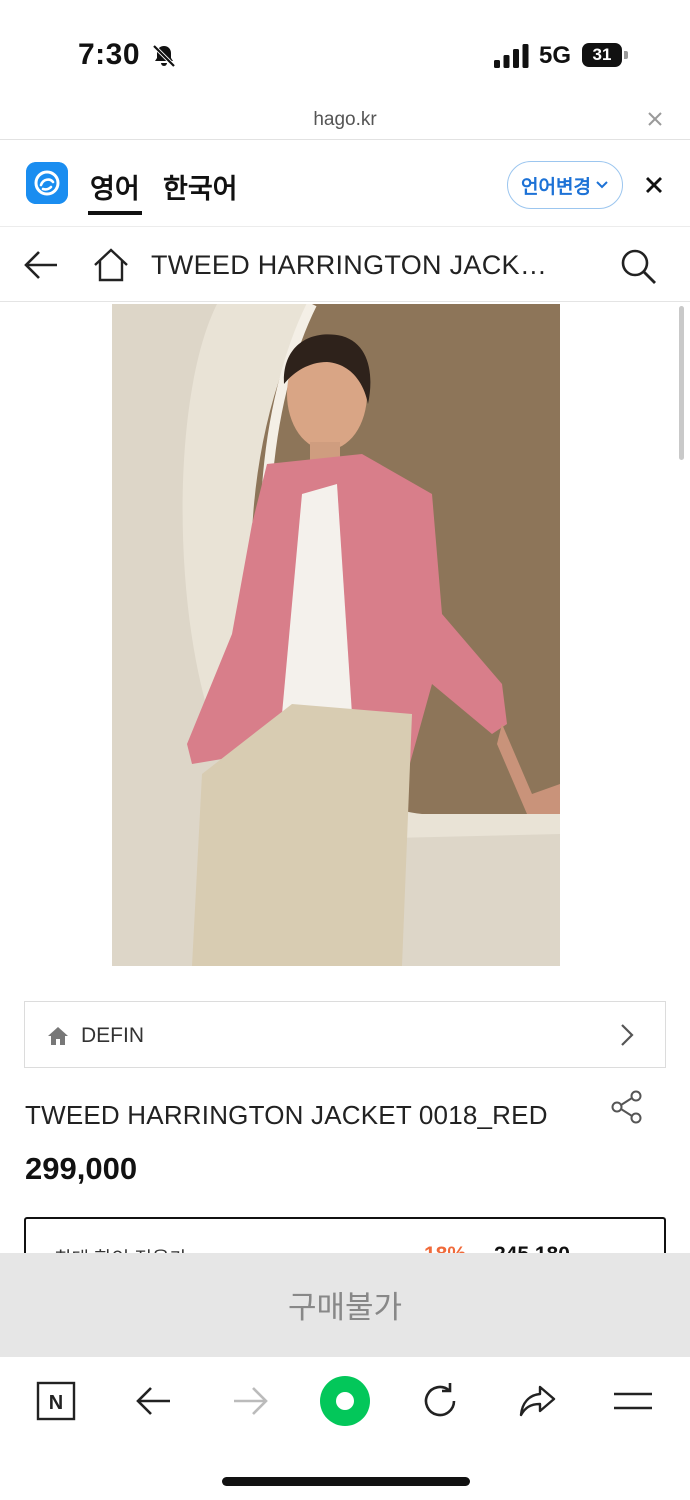 This screenshot has height=1500, width=690. Describe the element at coordinates (250, 1401) in the screenshot. I see `forward-arrow-icon` at that location.